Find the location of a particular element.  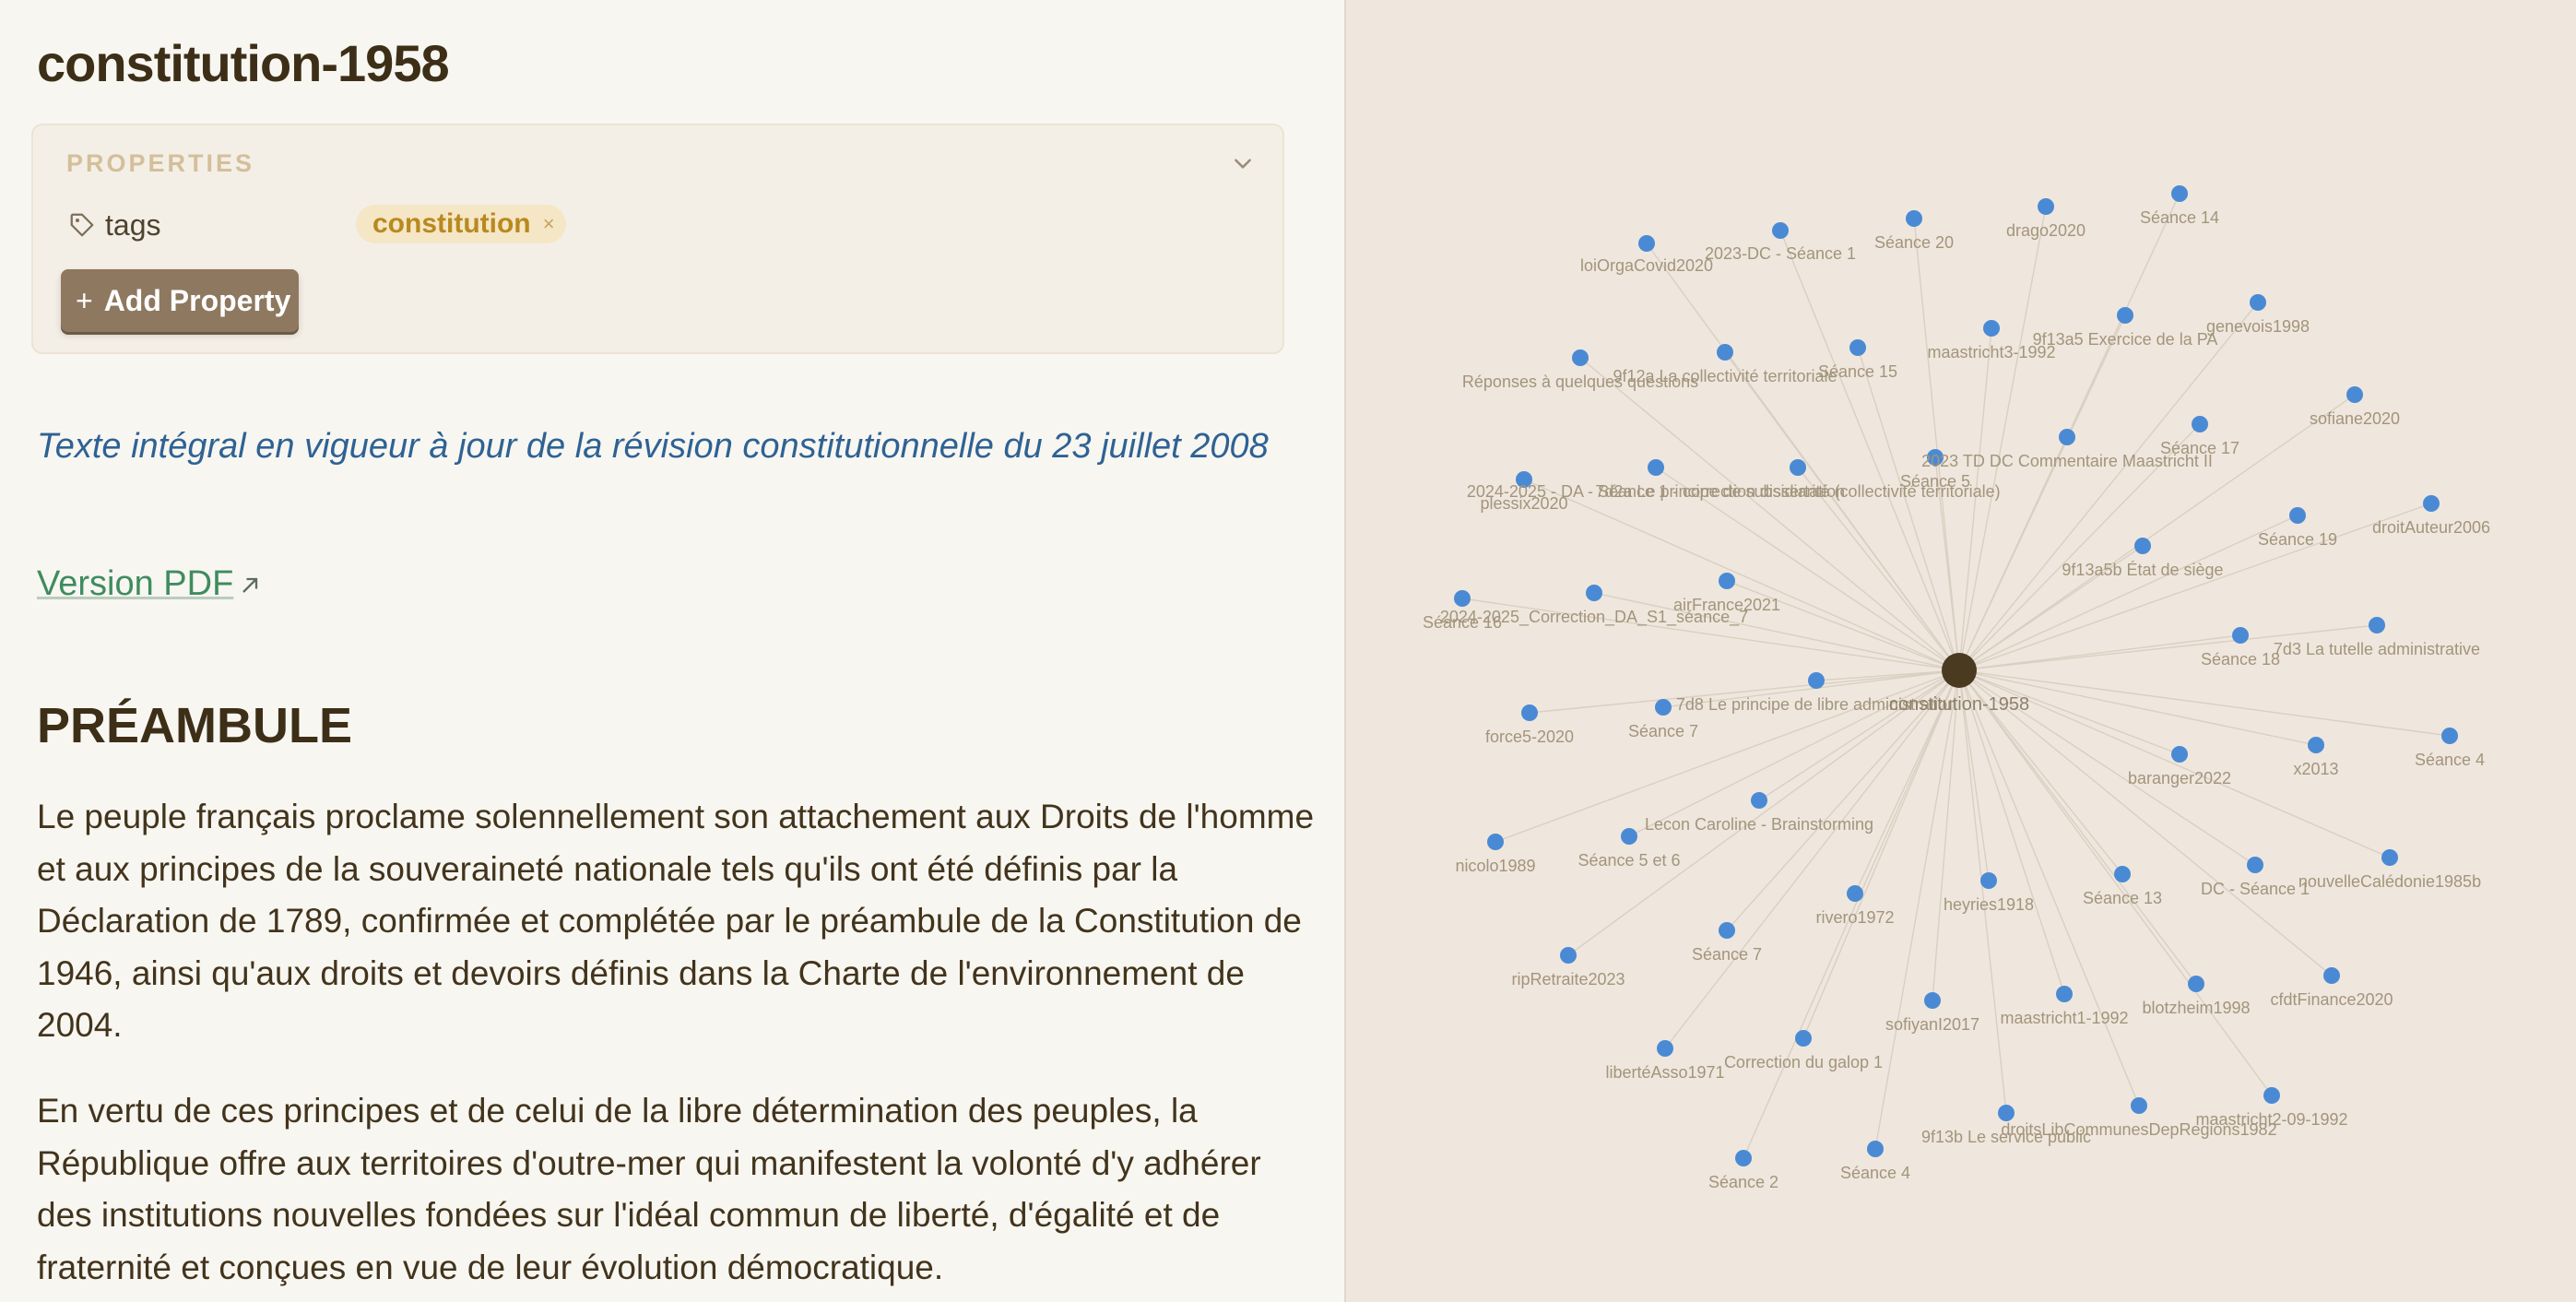

graph-node-label: Séance 5 is located at coordinates (1935, 481).